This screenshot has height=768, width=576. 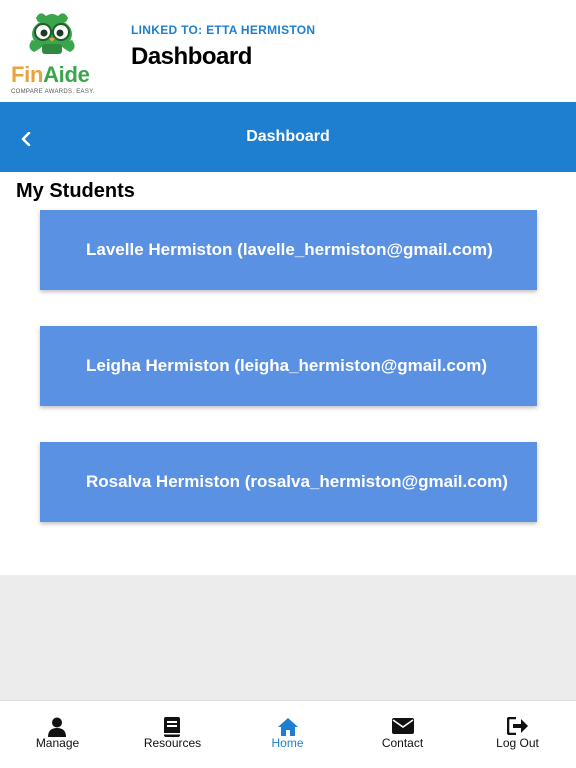 I want to click on tab-log-out: Log Out, so click(x=517, y=734).